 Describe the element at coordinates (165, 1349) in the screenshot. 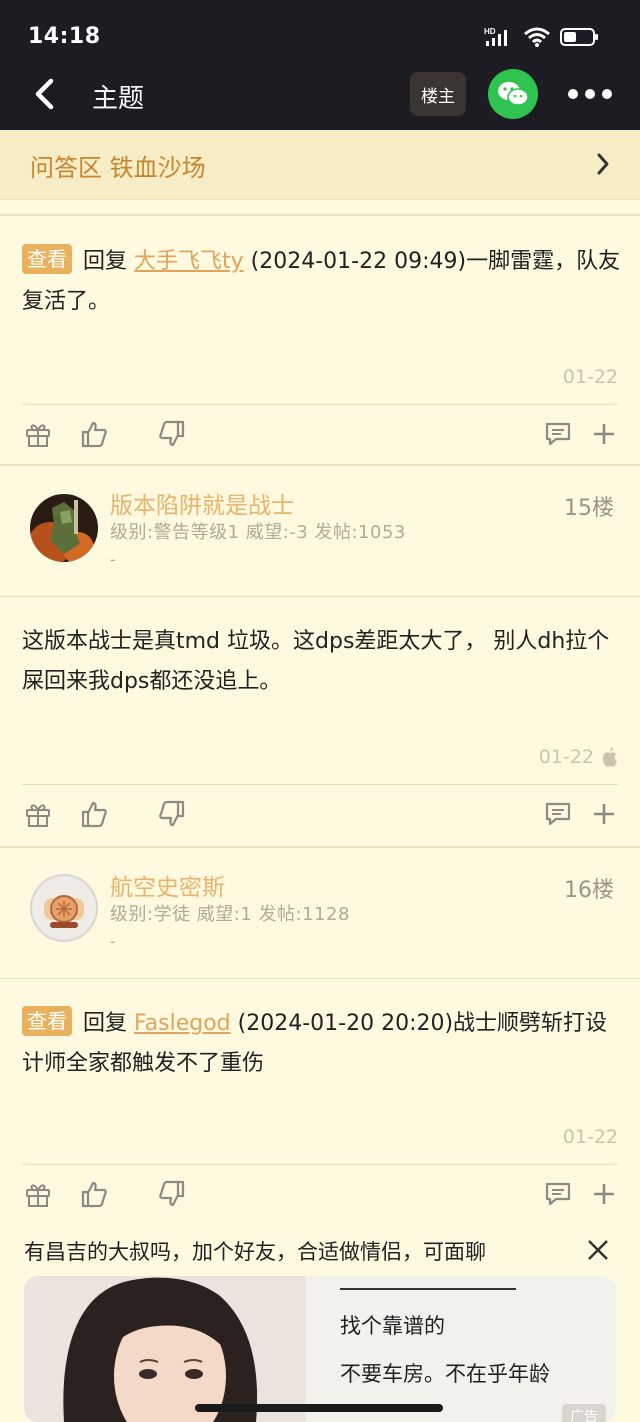

I see `ad-photo` at that location.